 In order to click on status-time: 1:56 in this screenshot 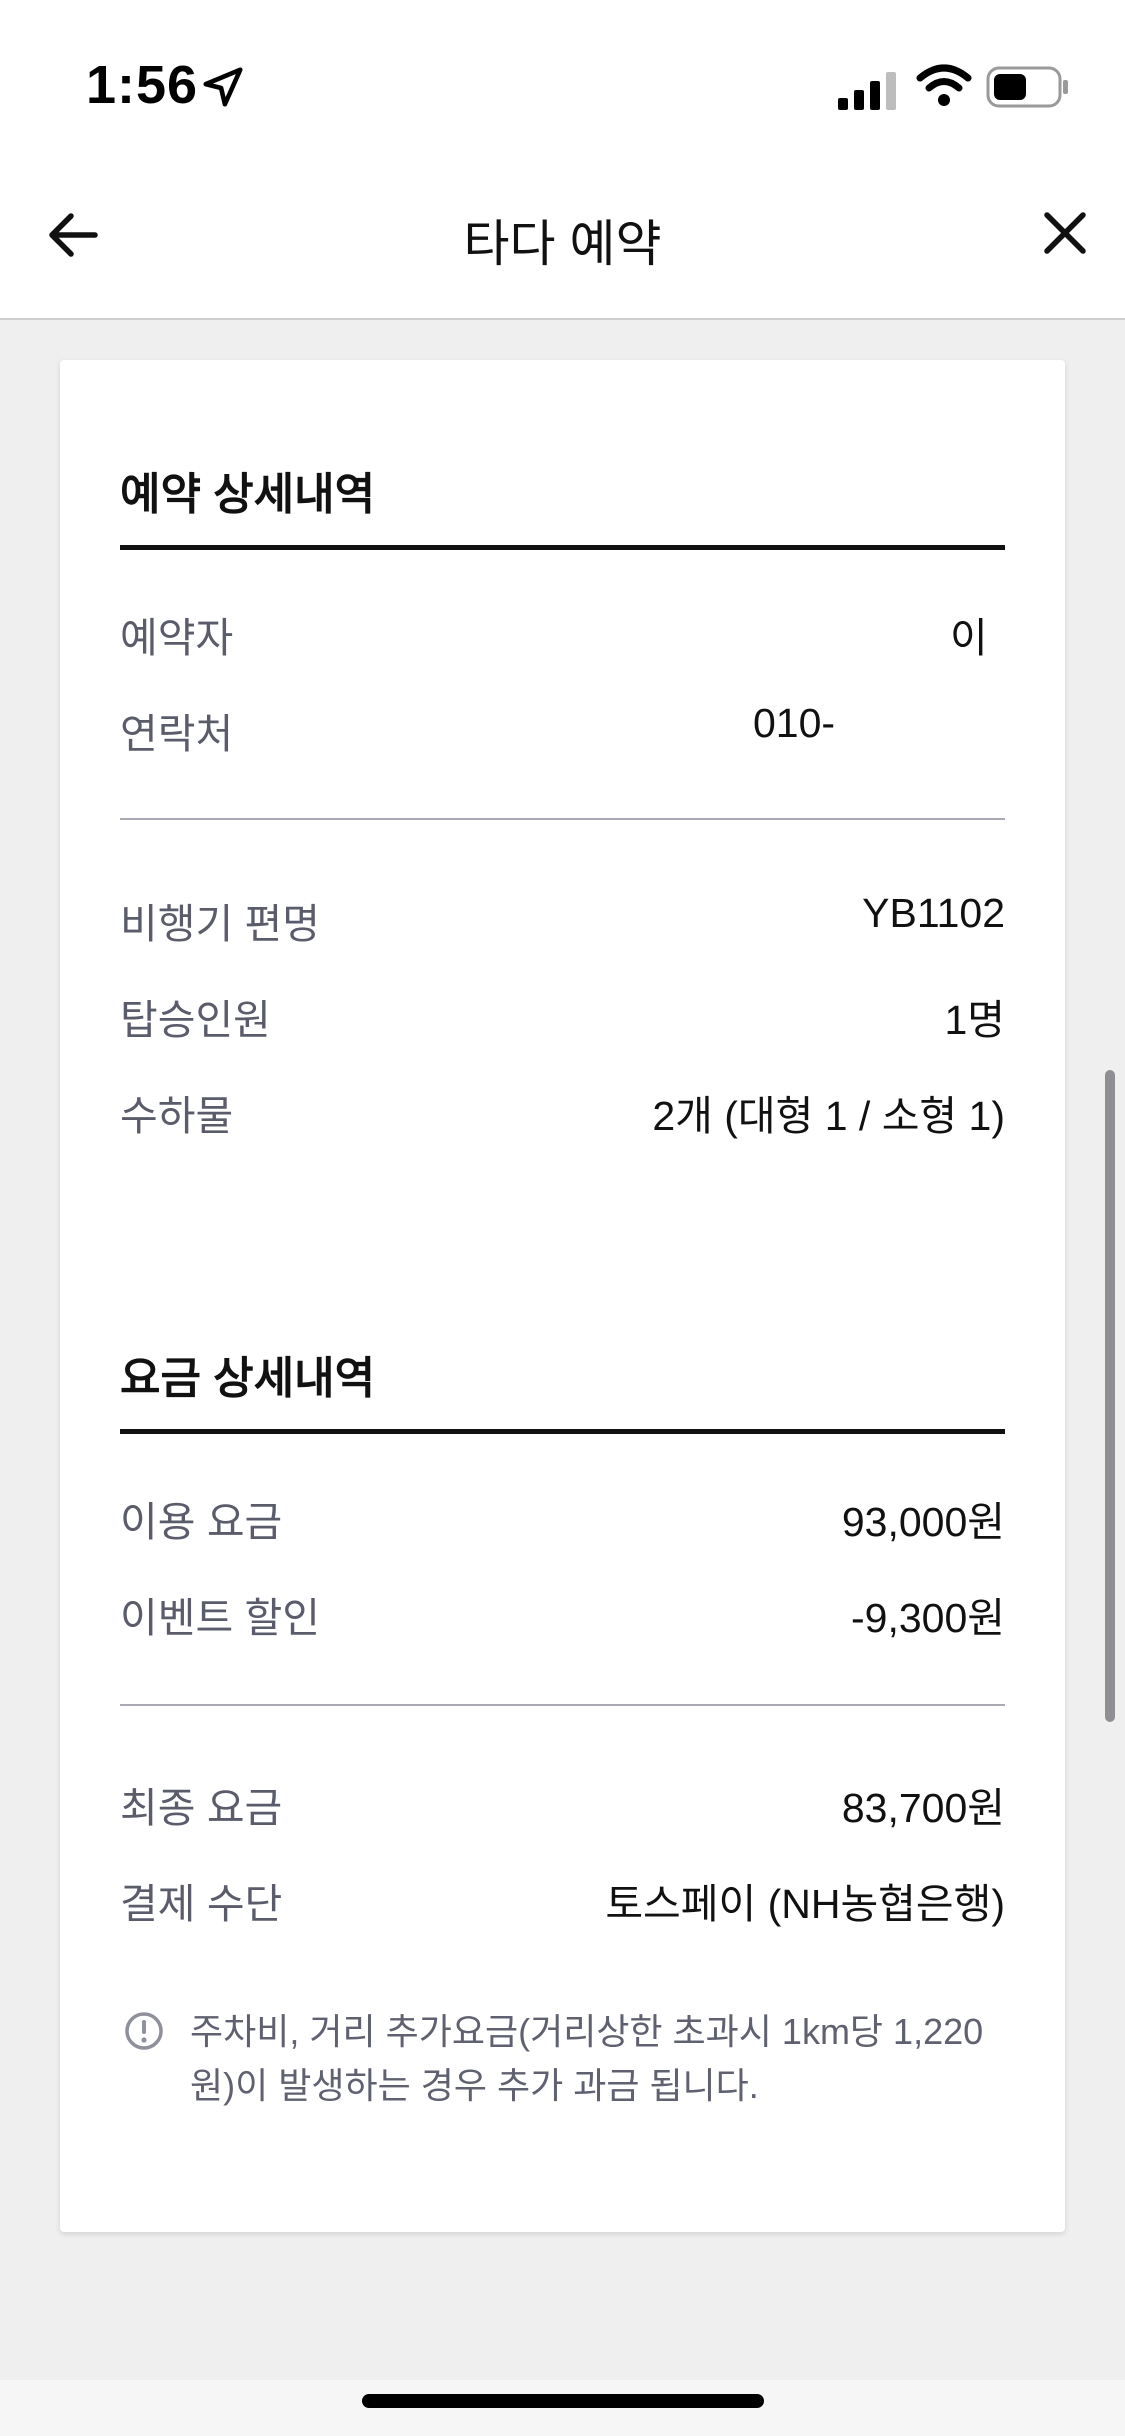, I will do `click(142, 85)`.